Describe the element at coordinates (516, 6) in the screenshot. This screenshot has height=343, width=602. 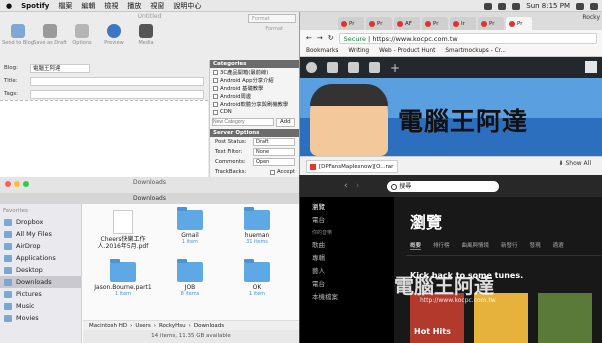
I see `battery-icon` at that location.